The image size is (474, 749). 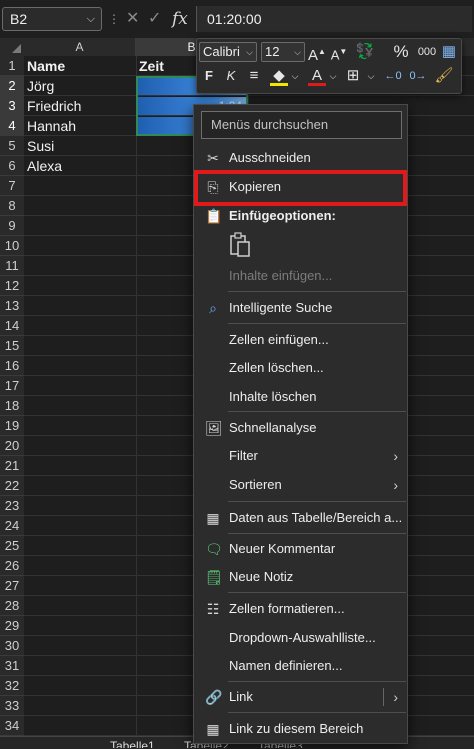 I want to click on cell-a4: Hannah, so click(x=50, y=126).